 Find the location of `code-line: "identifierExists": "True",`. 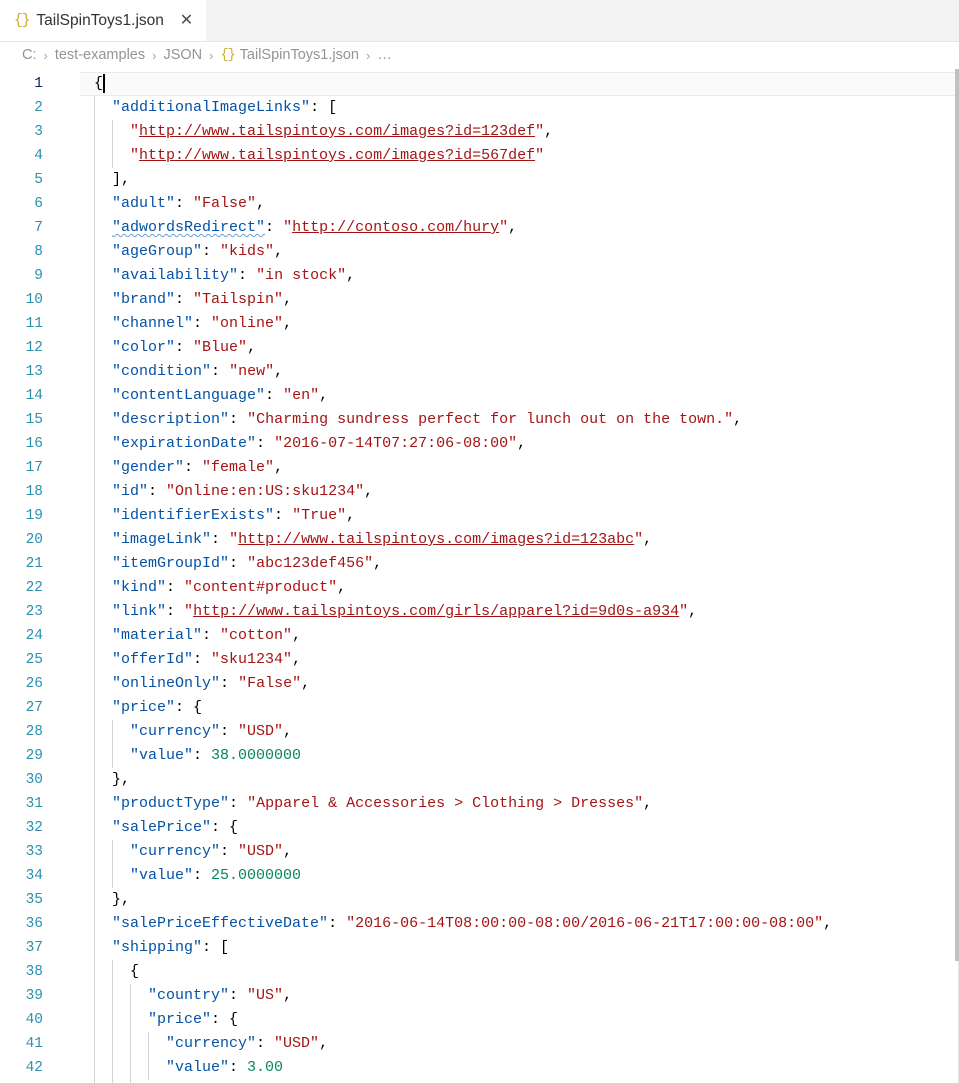

code-line: "identifierExists": "True", is located at coordinates (519, 516).